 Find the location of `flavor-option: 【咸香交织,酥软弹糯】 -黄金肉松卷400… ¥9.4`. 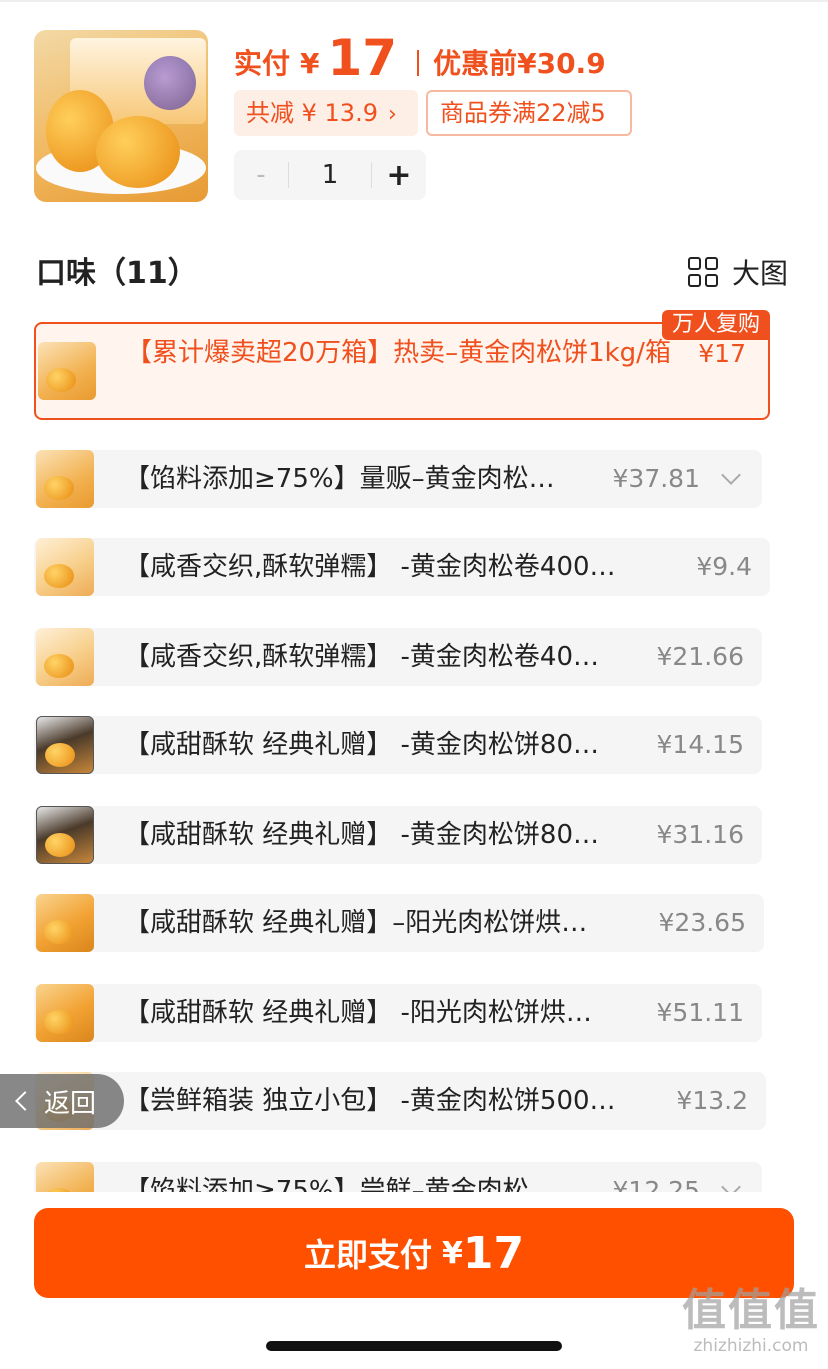

flavor-option: 【咸香交织,酥软弹糯】 -黄金肉松卷400… ¥9.4 is located at coordinates (402, 567).